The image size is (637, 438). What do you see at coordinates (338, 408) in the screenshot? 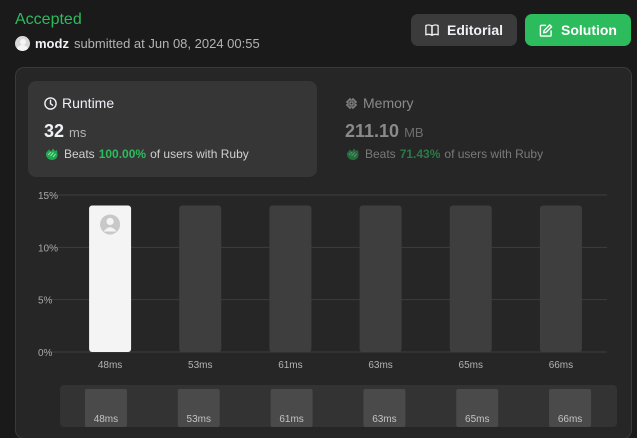
I see `chart-range-scroller-bars: 48ms 53ms 61ms 63ms 65ms 66ms` at bounding box center [338, 408].